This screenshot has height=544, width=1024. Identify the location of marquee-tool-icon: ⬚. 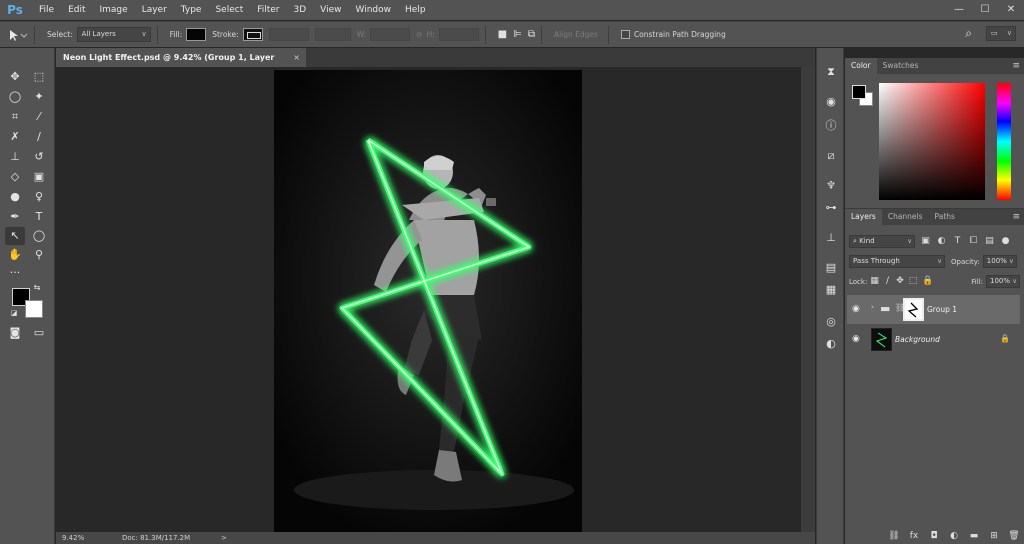
(39, 77).